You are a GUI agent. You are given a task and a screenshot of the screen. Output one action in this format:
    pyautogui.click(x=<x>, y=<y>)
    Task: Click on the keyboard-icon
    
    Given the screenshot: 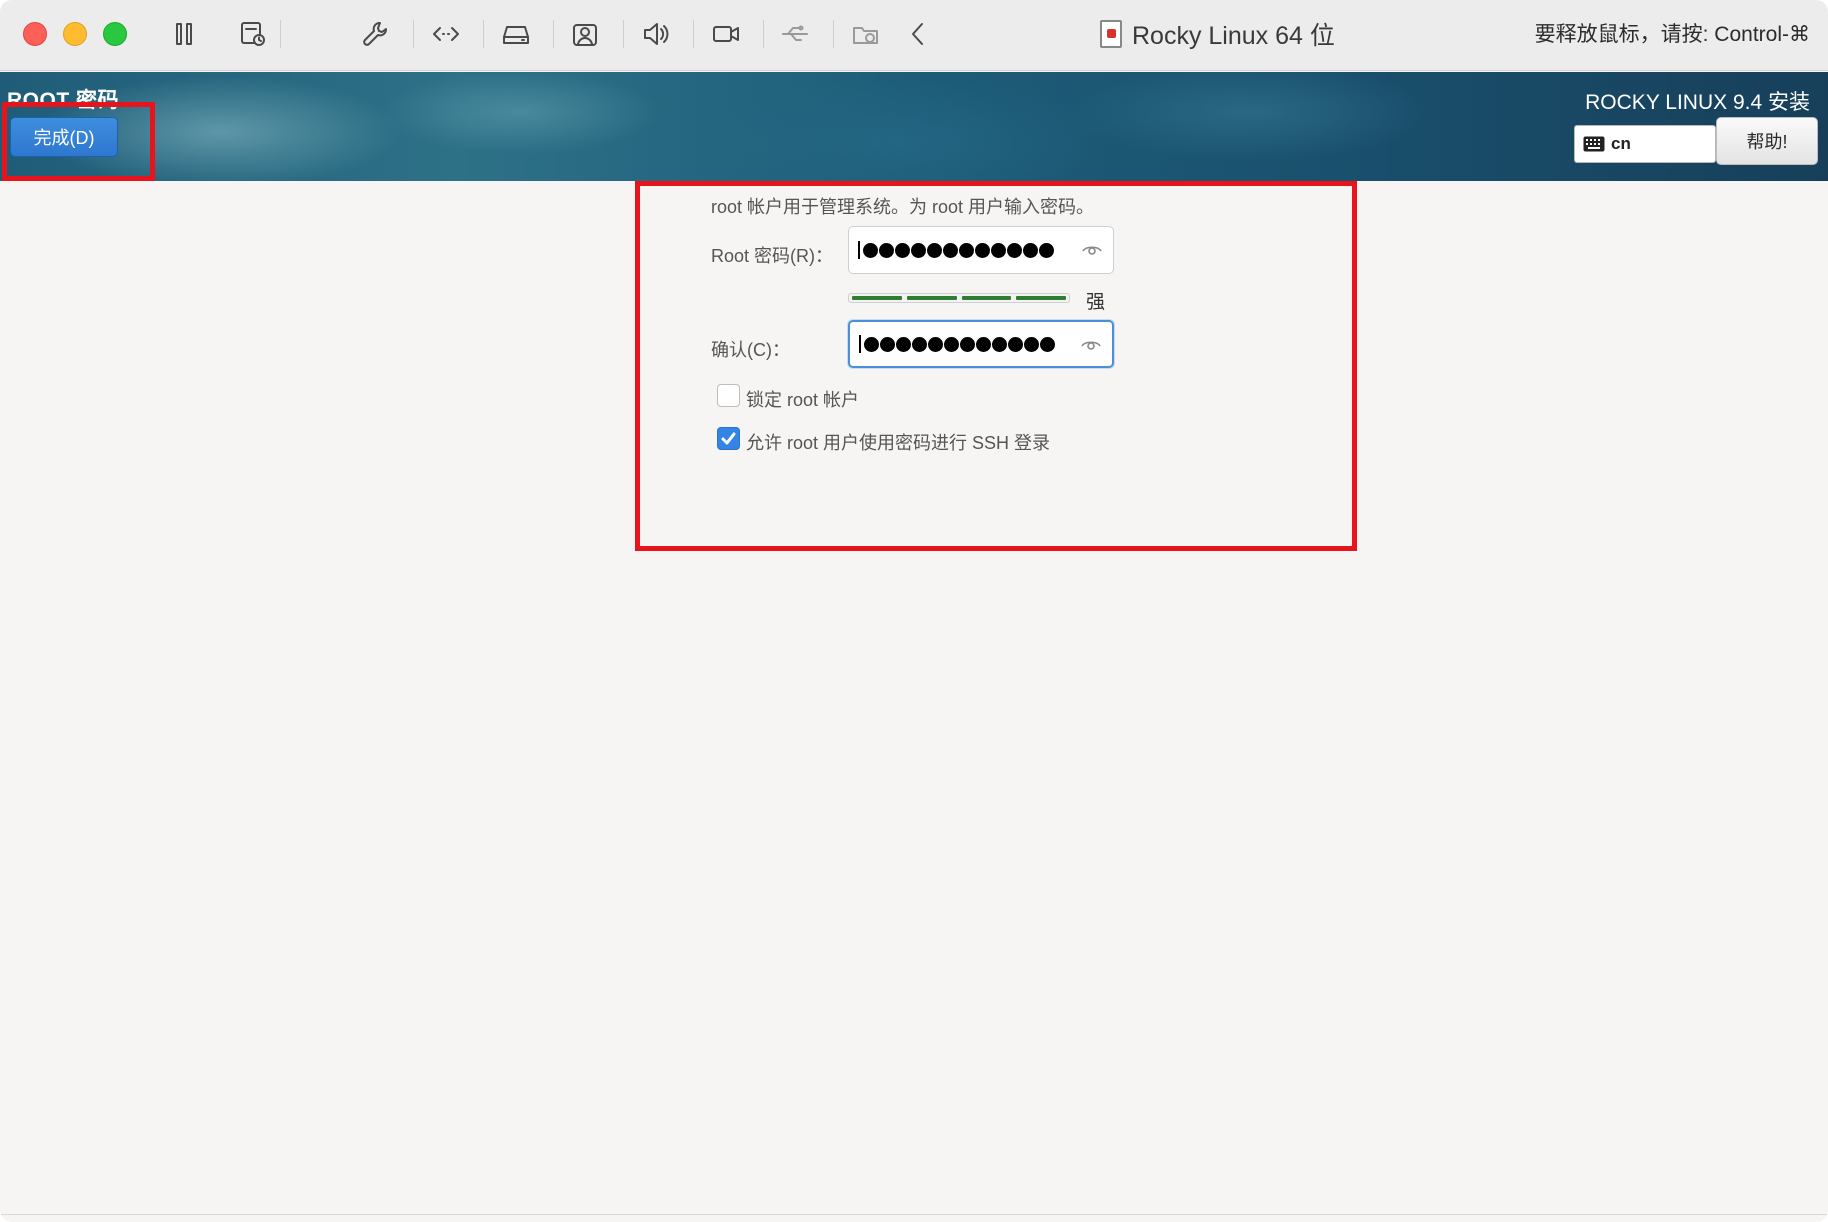 What is the action you would take?
    pyautogui.click(x=1594, y=144)
    